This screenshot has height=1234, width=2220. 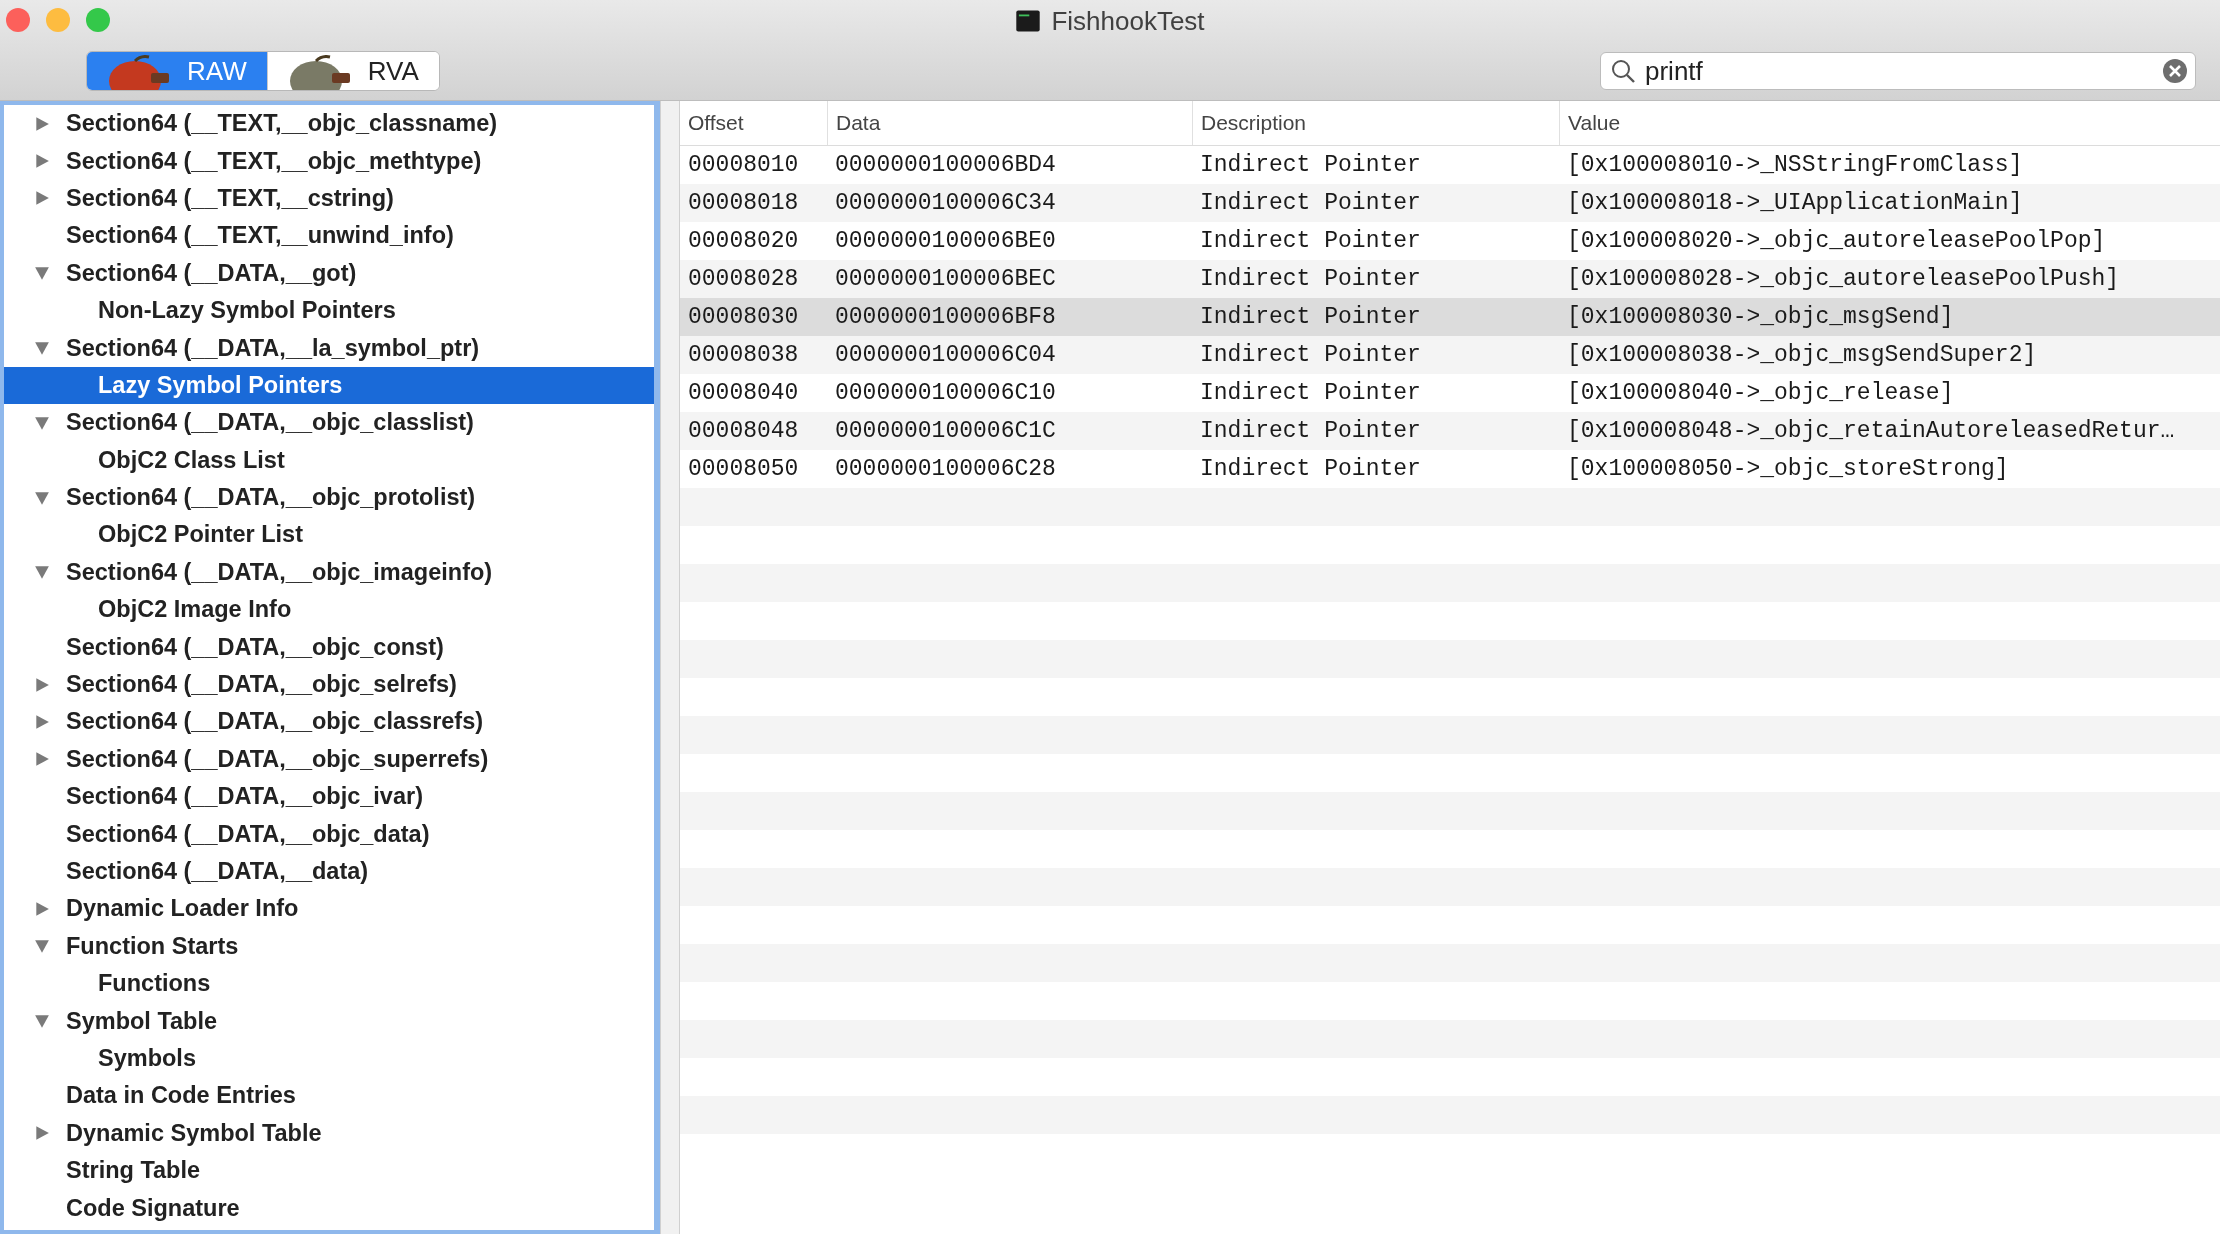 What do you see at coordinates (1450, 165) in the screenshot?
I see `table-row: 00008010 0000000100006BD4 Indirect Pointer [0x100008010->_NSStringFromClass]` at bounding box center [1450, 165].